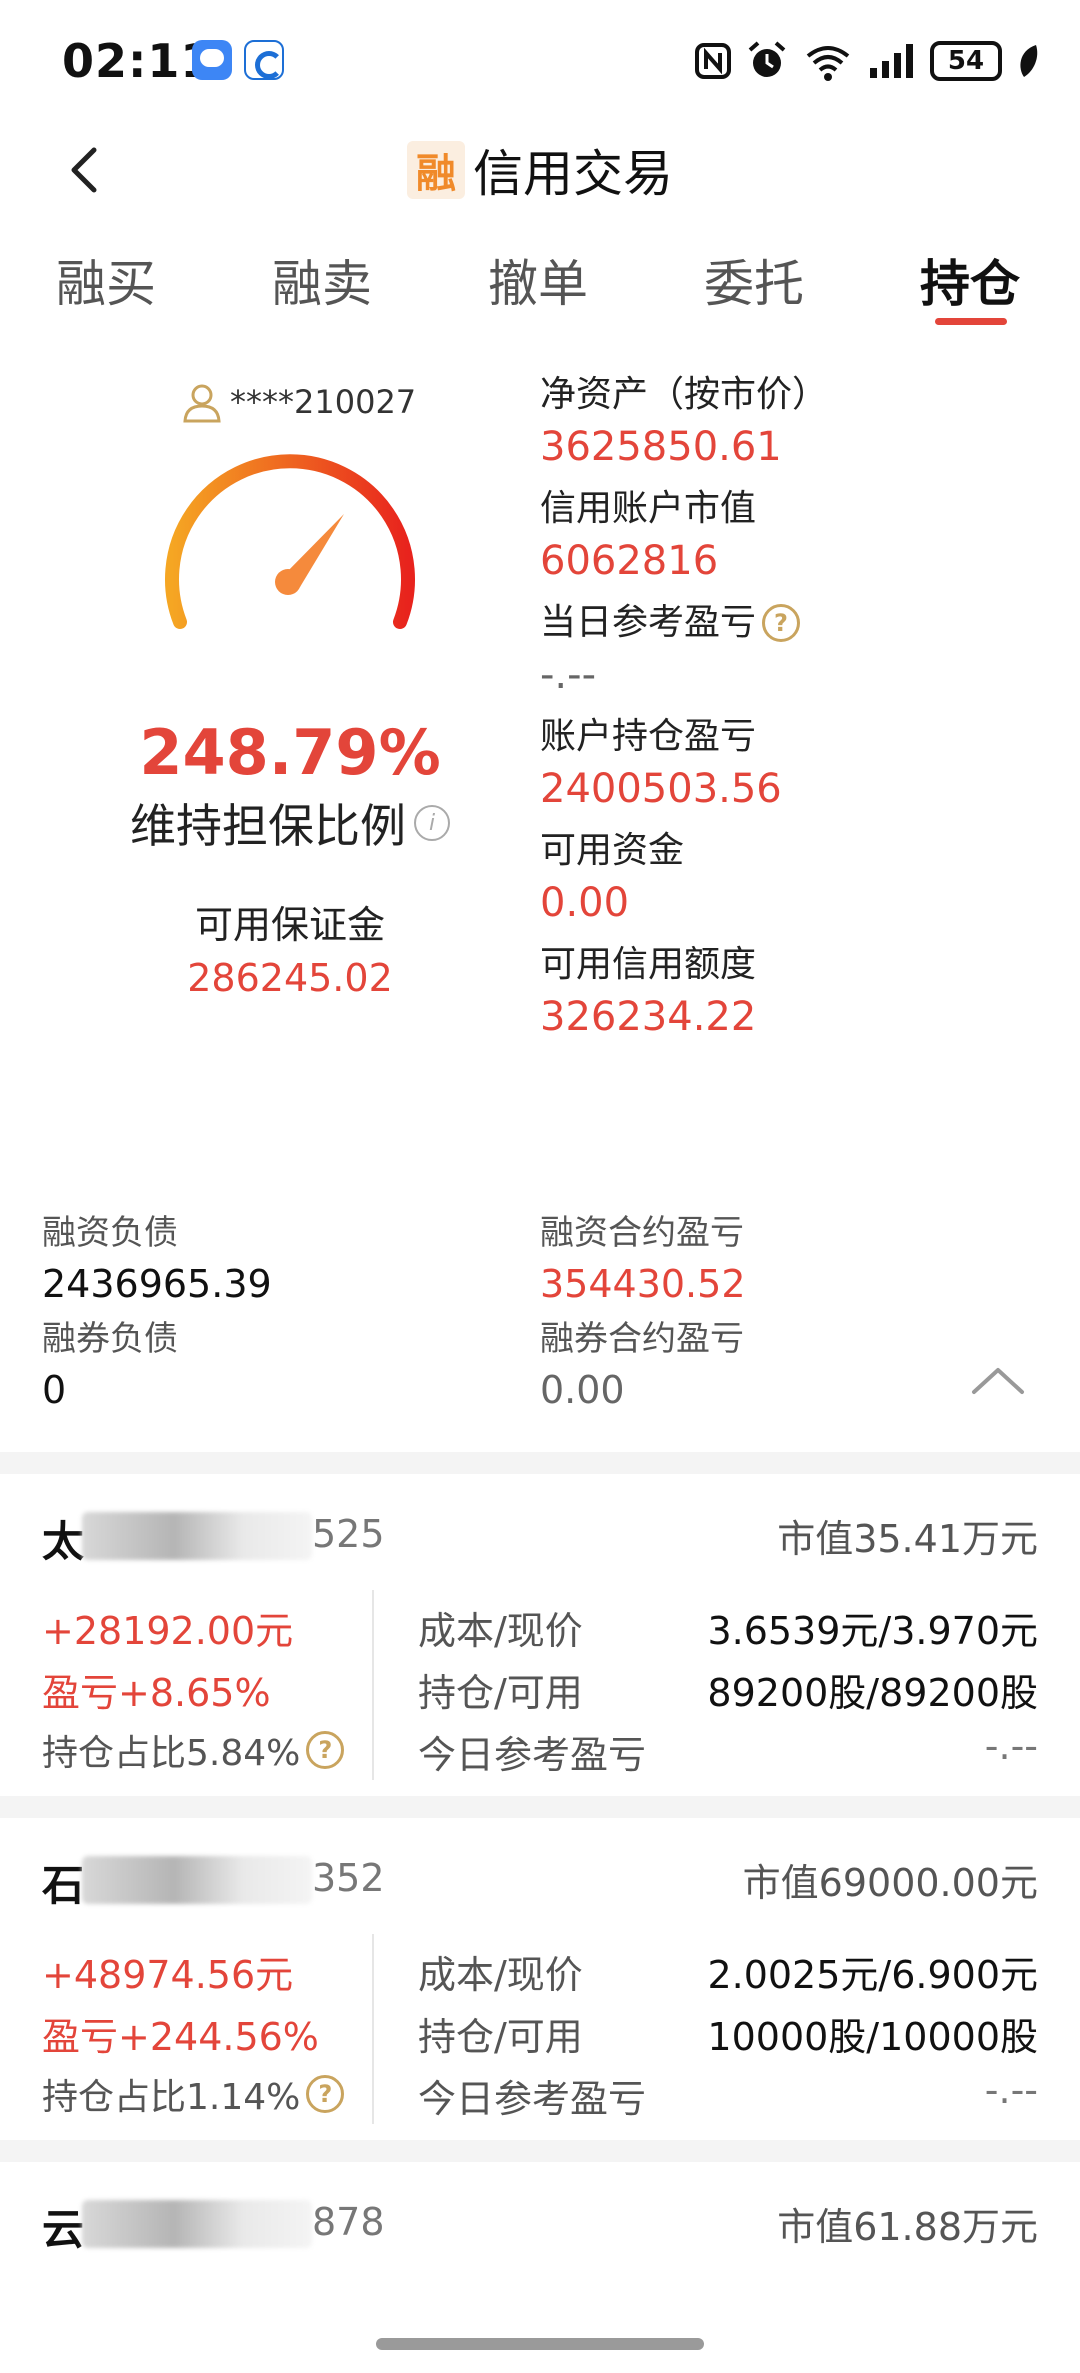 The height and width of the screenshot is (2373, 1080). Describe the element at coordinates (998, 1380) in the screenshot. I see `chevron-up-icon` at that location.